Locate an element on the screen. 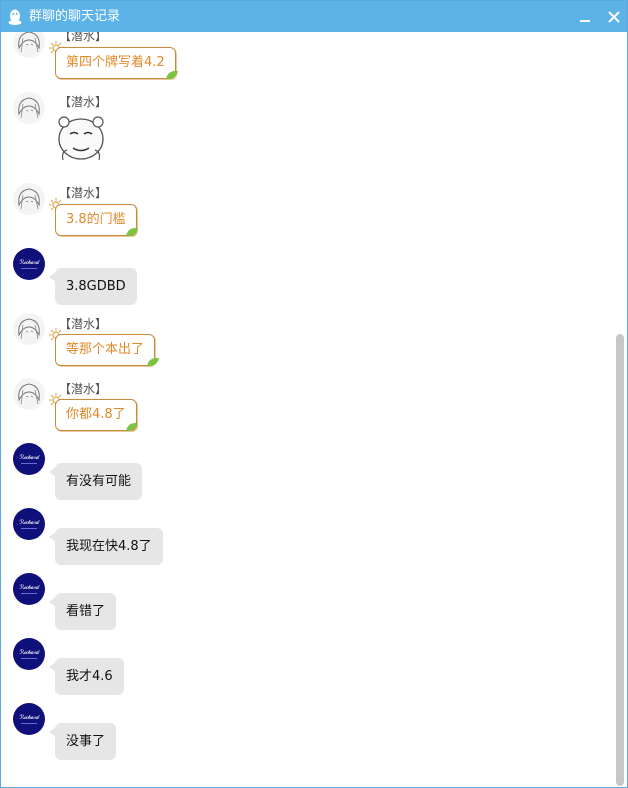 The width and height of the screenshot is (628, 788). minimize-icon is located at coordinates (585, 21).